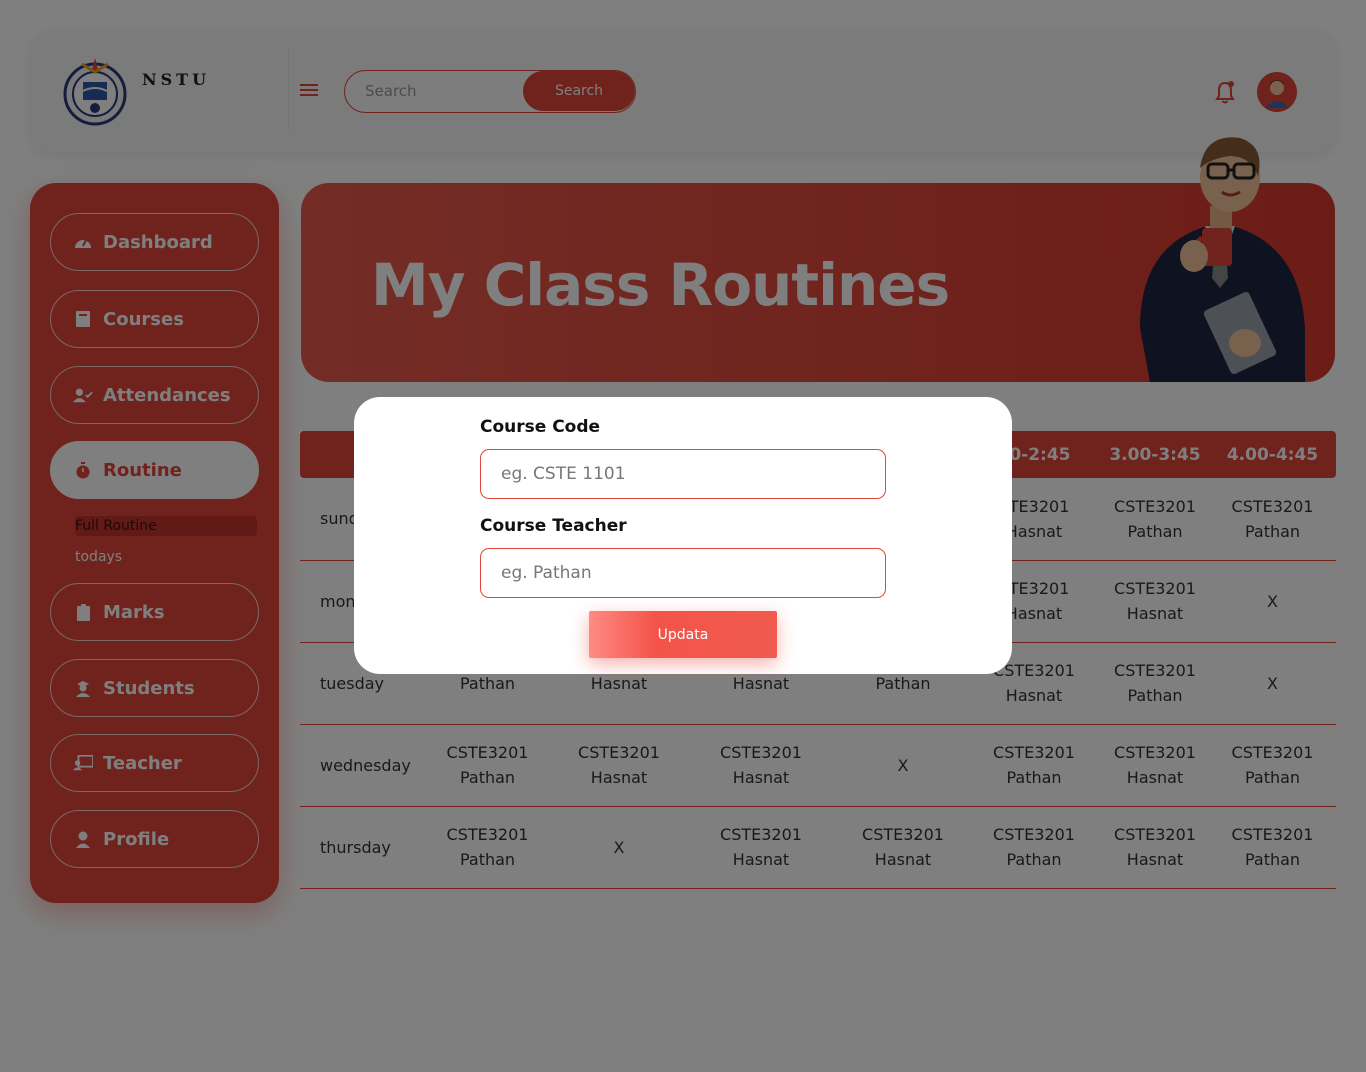 Image resolution: width=1366 pixels, height=1072 pixels. What do you see at coordinates (540, 427) in the screenshot?
I see `course-code-label: Course Code` at bounding box center [540, 427].